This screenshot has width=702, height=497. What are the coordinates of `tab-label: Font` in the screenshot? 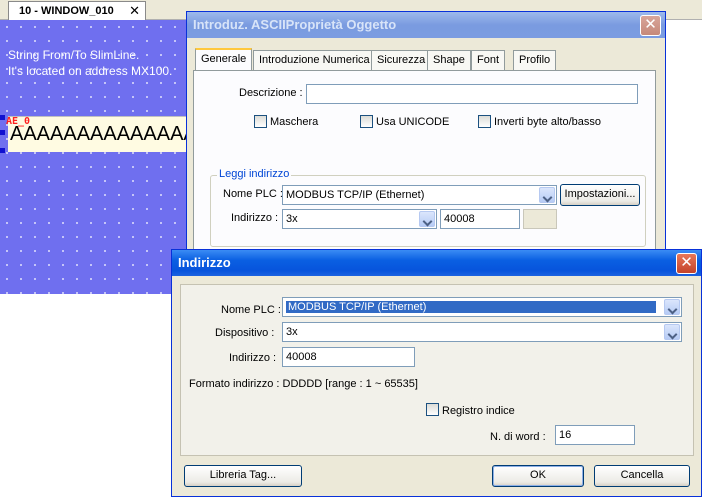 It's located at (488, 60).